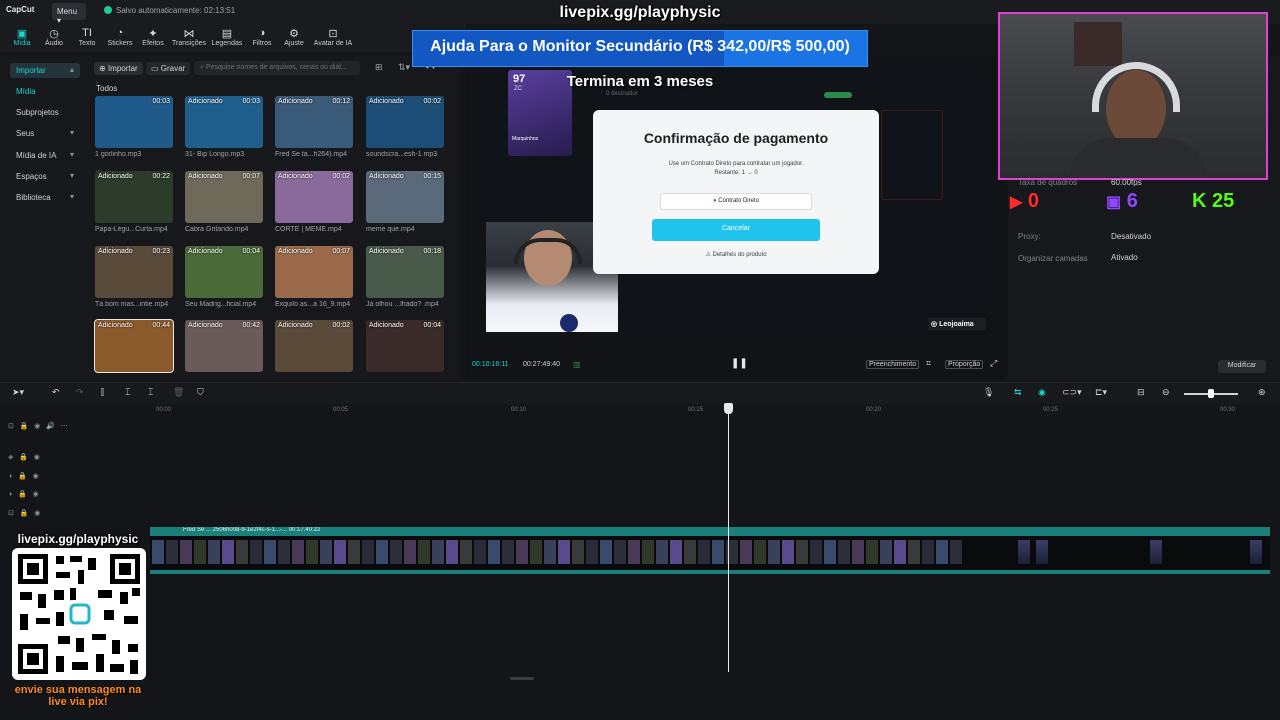 The image size is (1280, 720). Describe the element at coordinates (54, 37) in the screenshot. I see `tool-tab-1: ◷ Áudio` at that location.